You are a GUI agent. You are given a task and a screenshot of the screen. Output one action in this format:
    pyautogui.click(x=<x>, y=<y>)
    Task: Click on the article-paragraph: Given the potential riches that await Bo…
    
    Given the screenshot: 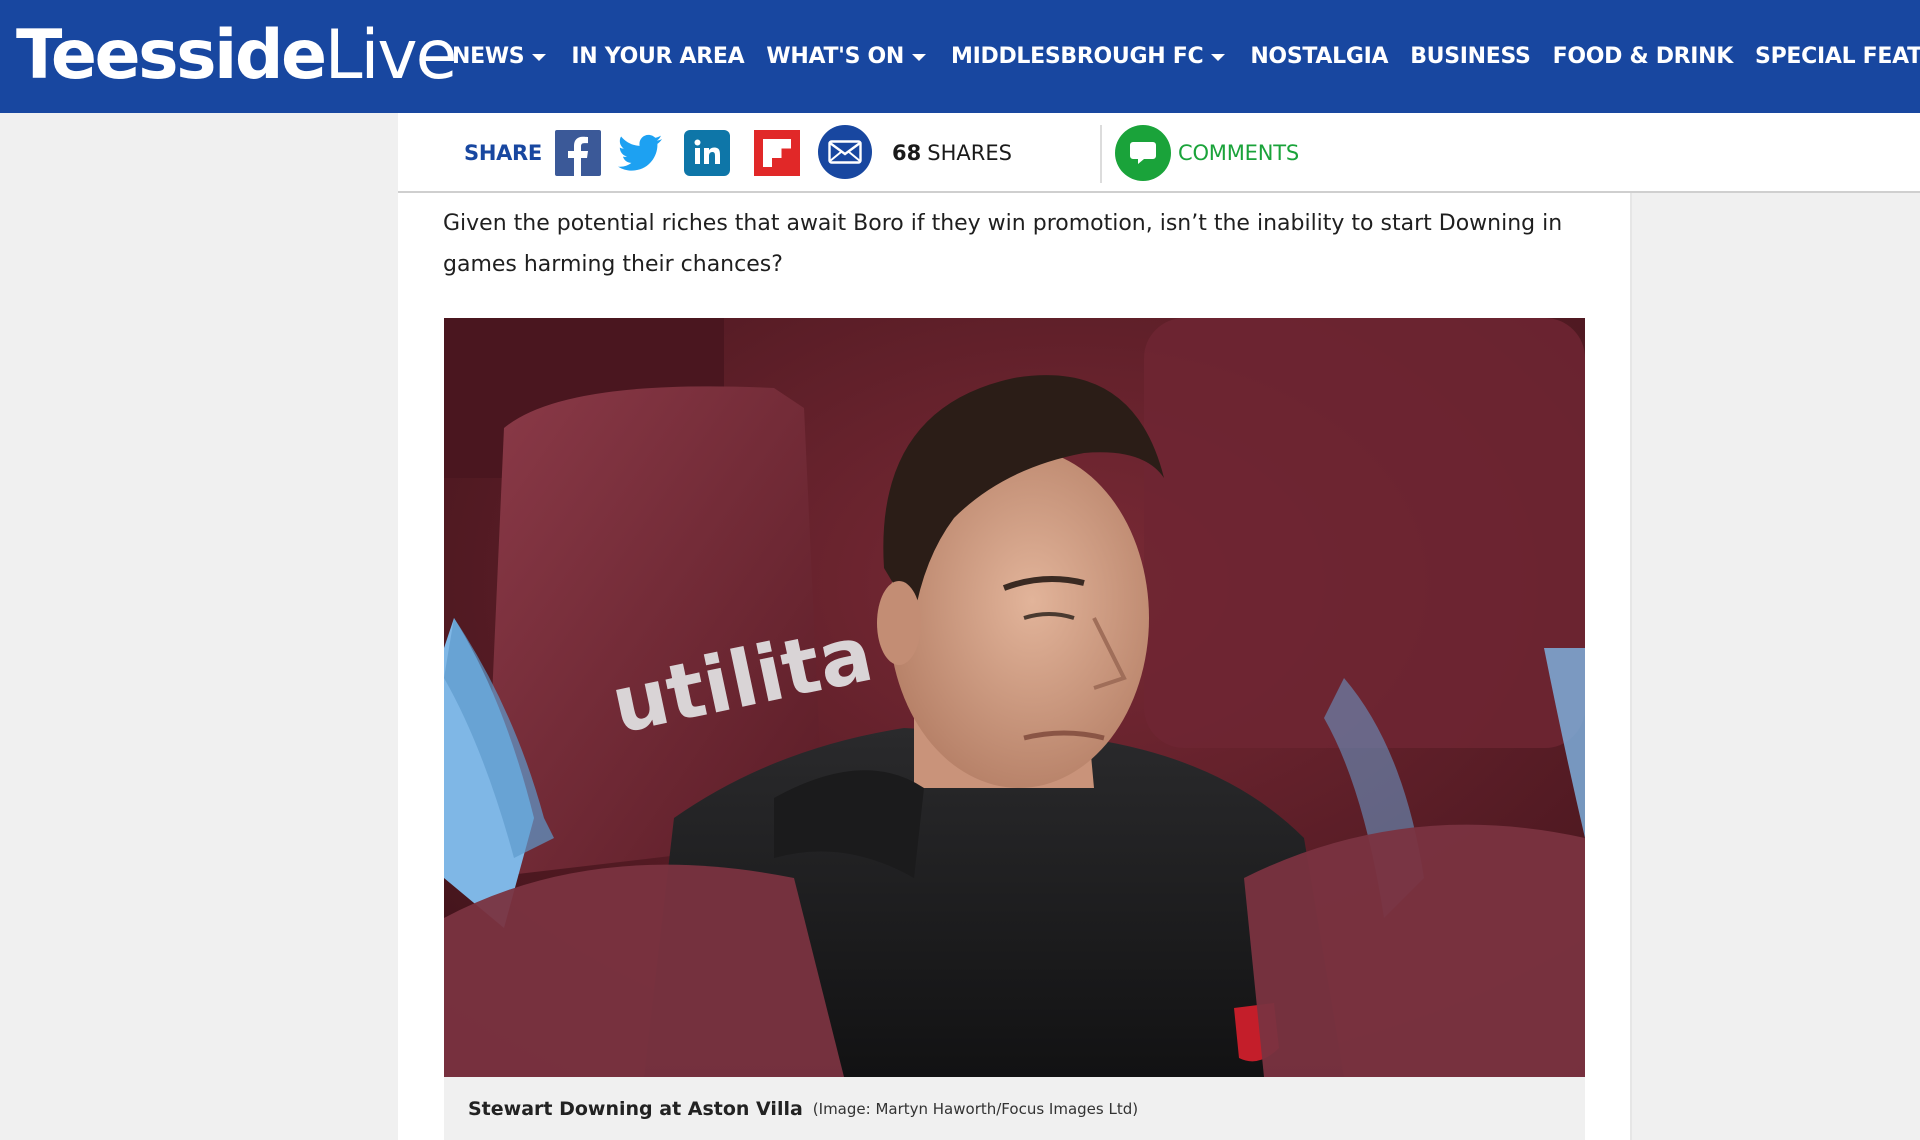 What is the action you would take?
    pyautogui.click(x=1003, y=244)
    